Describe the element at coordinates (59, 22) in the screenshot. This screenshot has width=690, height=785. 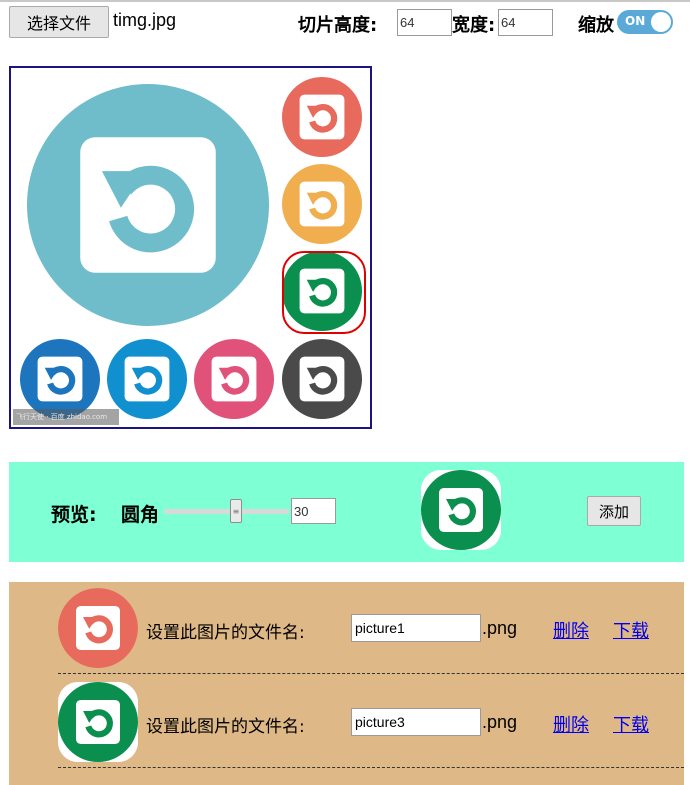
I see `choose-file-button: 选择文件` at that location.